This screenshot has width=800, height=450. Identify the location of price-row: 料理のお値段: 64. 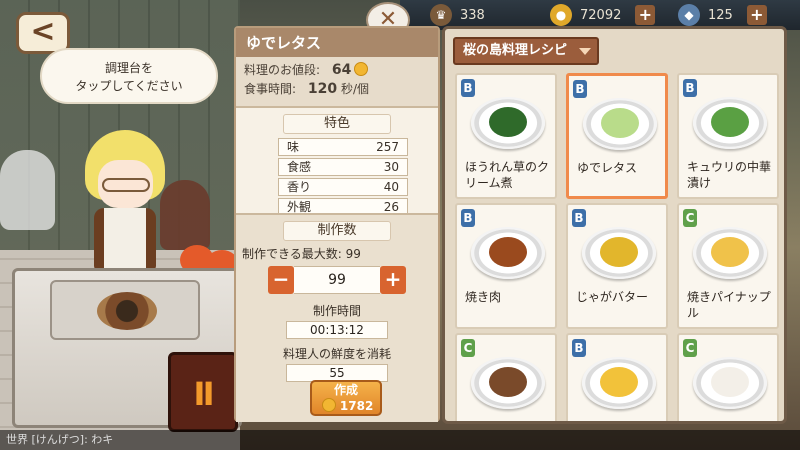
(337, 70).